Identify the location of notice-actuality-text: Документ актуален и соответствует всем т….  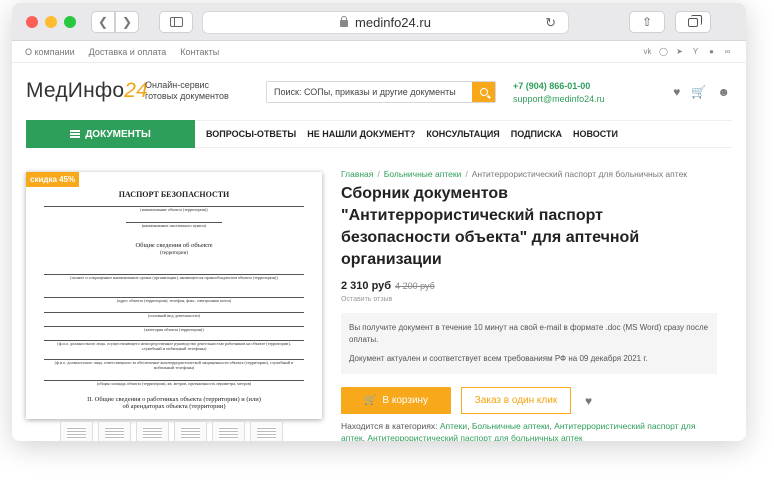
(498, 358).